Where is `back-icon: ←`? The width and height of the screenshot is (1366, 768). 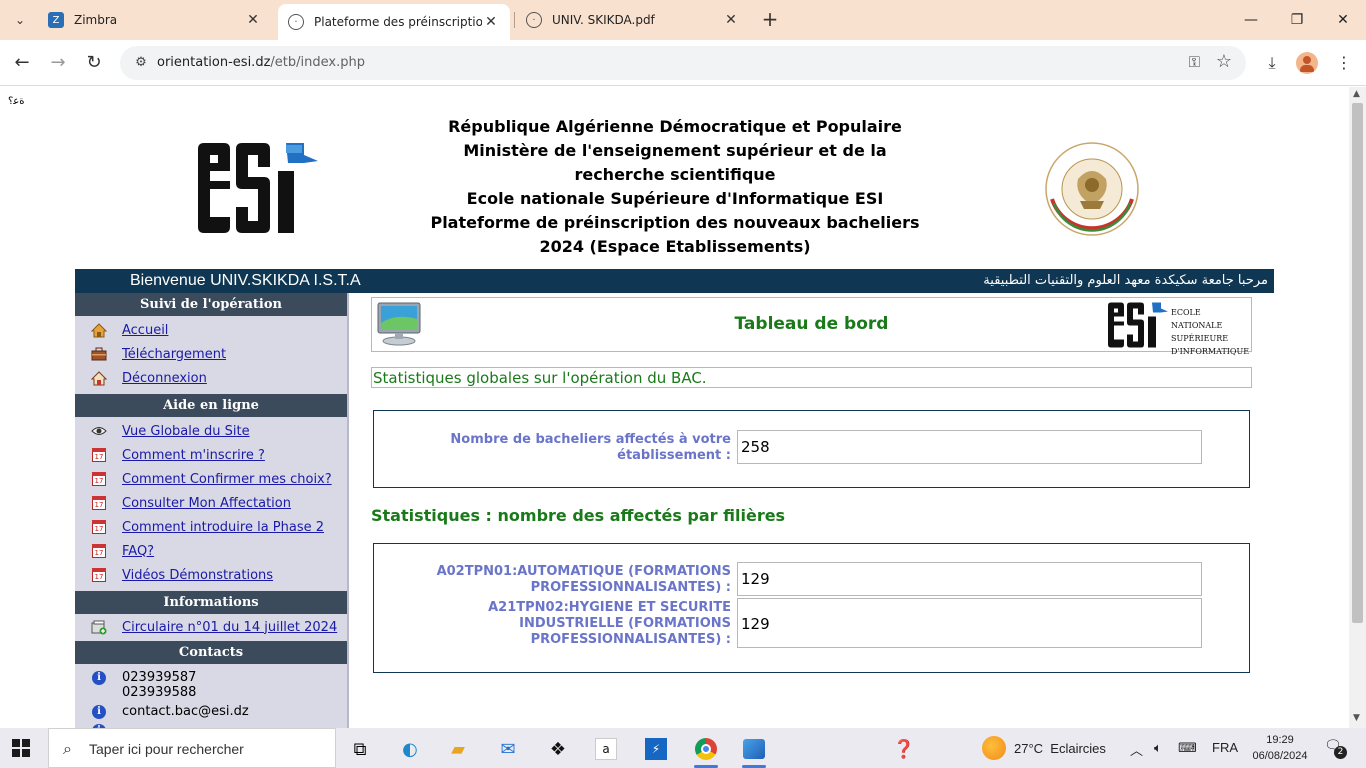 back-icon: ← is located at coordinates (22, 63).